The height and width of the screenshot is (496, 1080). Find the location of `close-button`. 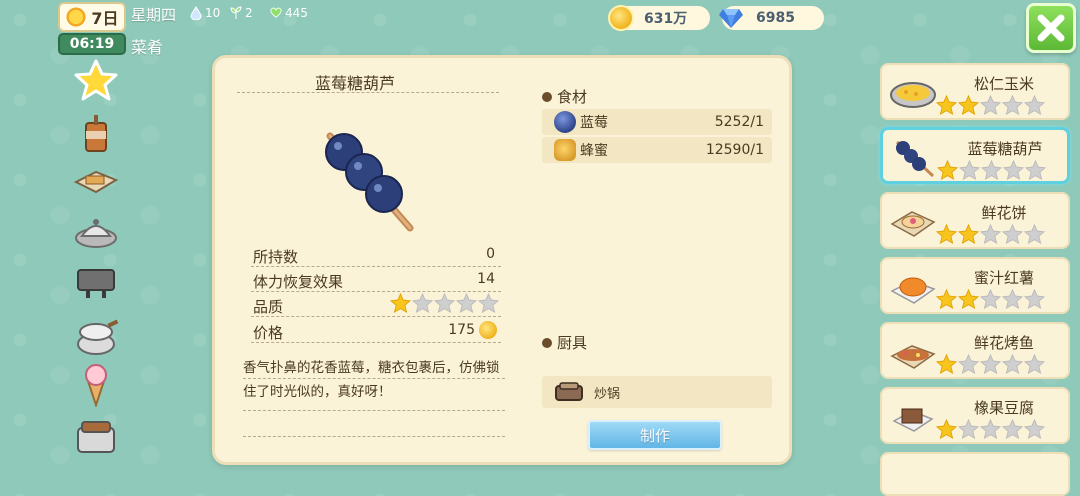

close-button is located at coordinates (1051, 28).